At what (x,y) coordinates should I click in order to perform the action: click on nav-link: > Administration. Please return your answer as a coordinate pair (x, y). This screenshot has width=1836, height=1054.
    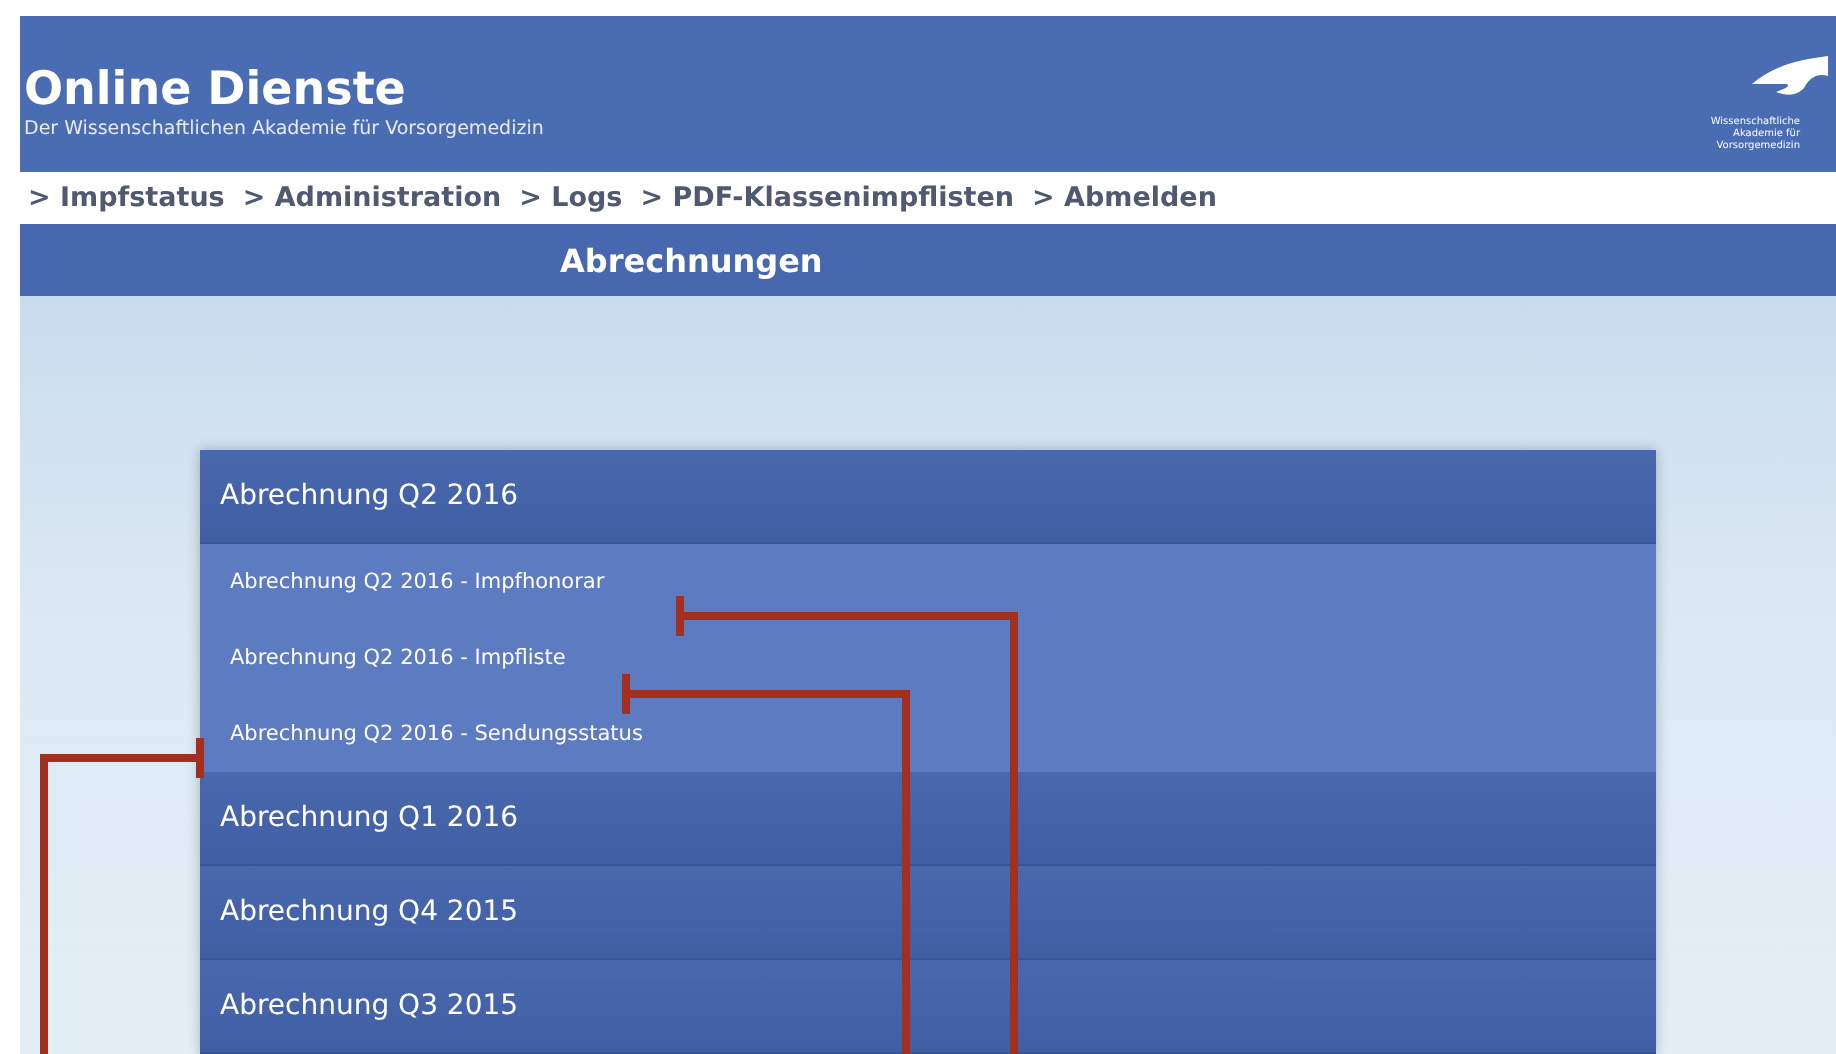
    Looking at the image, I should click on (372, 197).